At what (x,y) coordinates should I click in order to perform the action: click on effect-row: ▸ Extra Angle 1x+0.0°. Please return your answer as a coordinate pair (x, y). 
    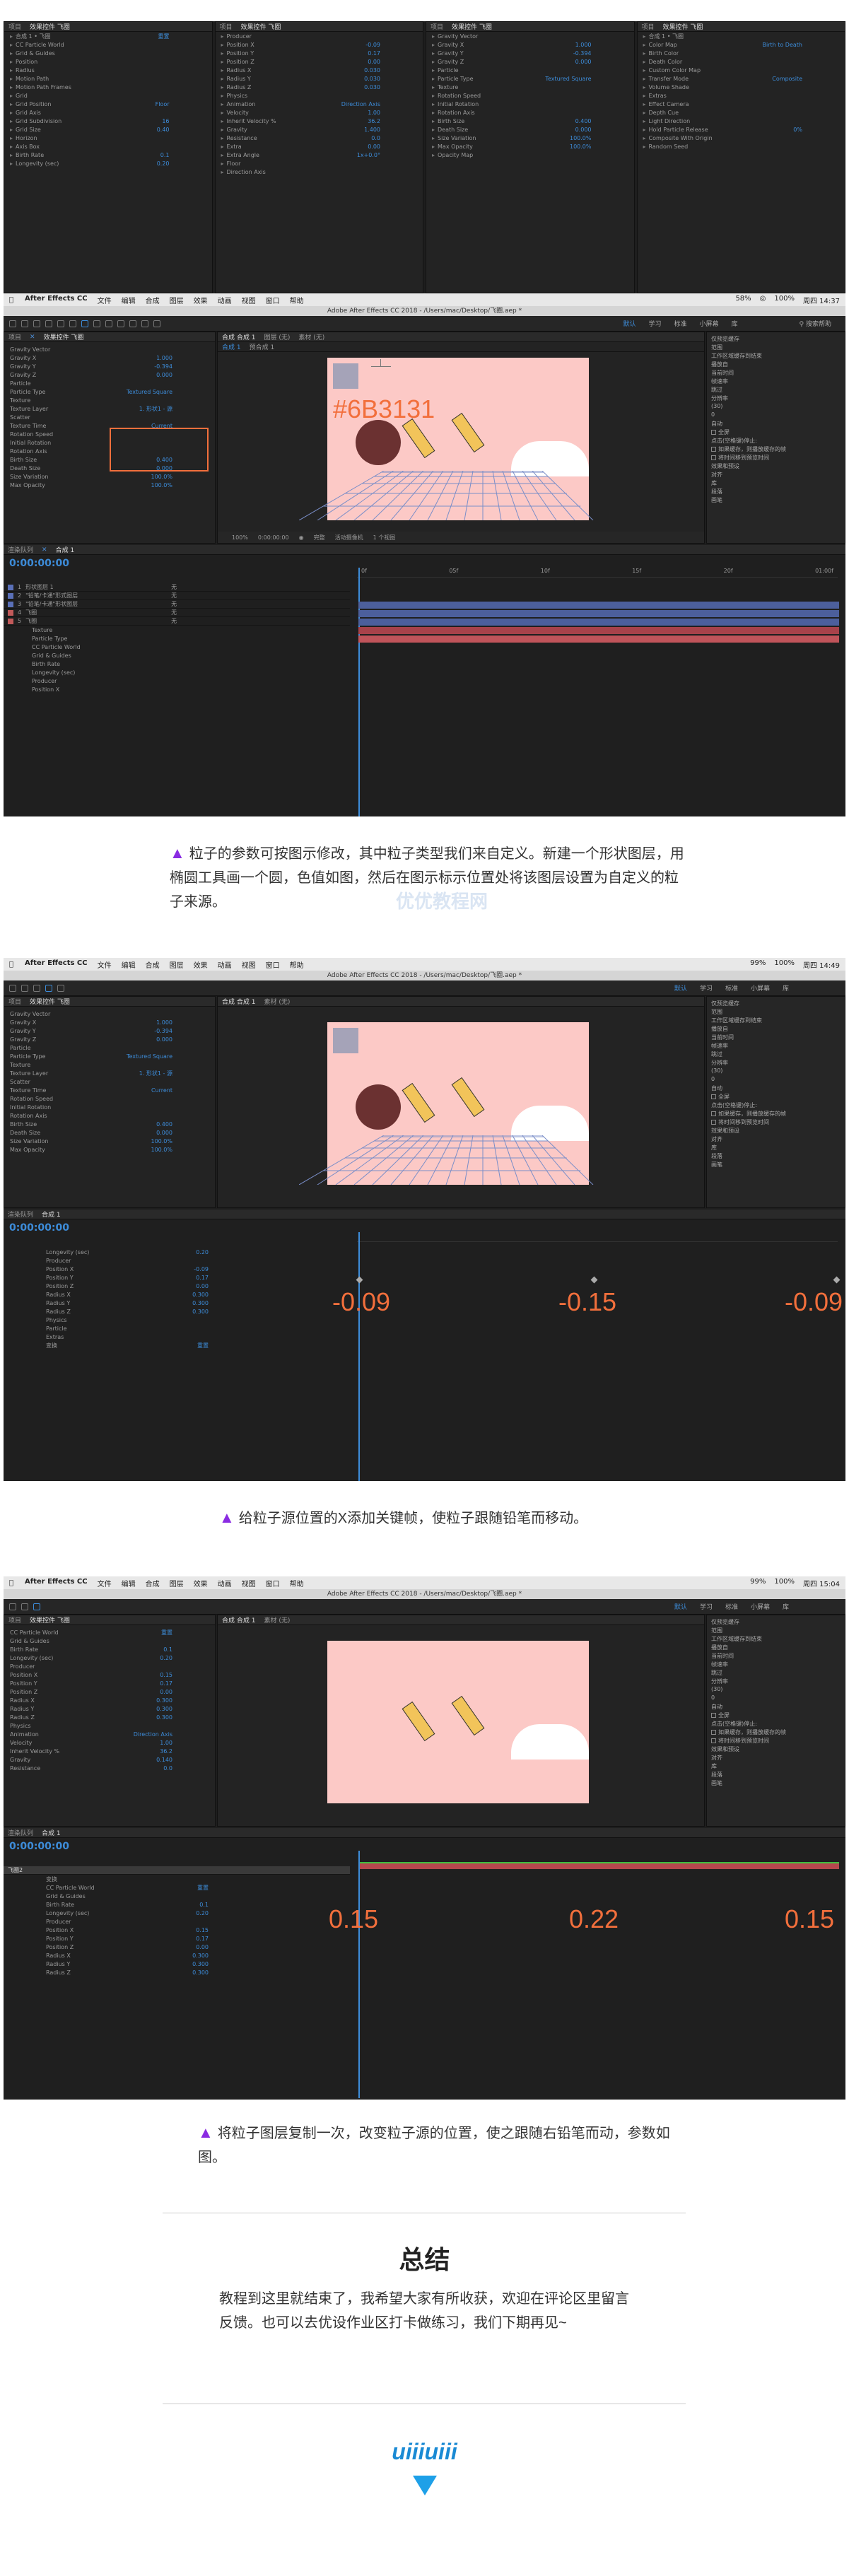
    Looking at the image, I should click on (319, 155).